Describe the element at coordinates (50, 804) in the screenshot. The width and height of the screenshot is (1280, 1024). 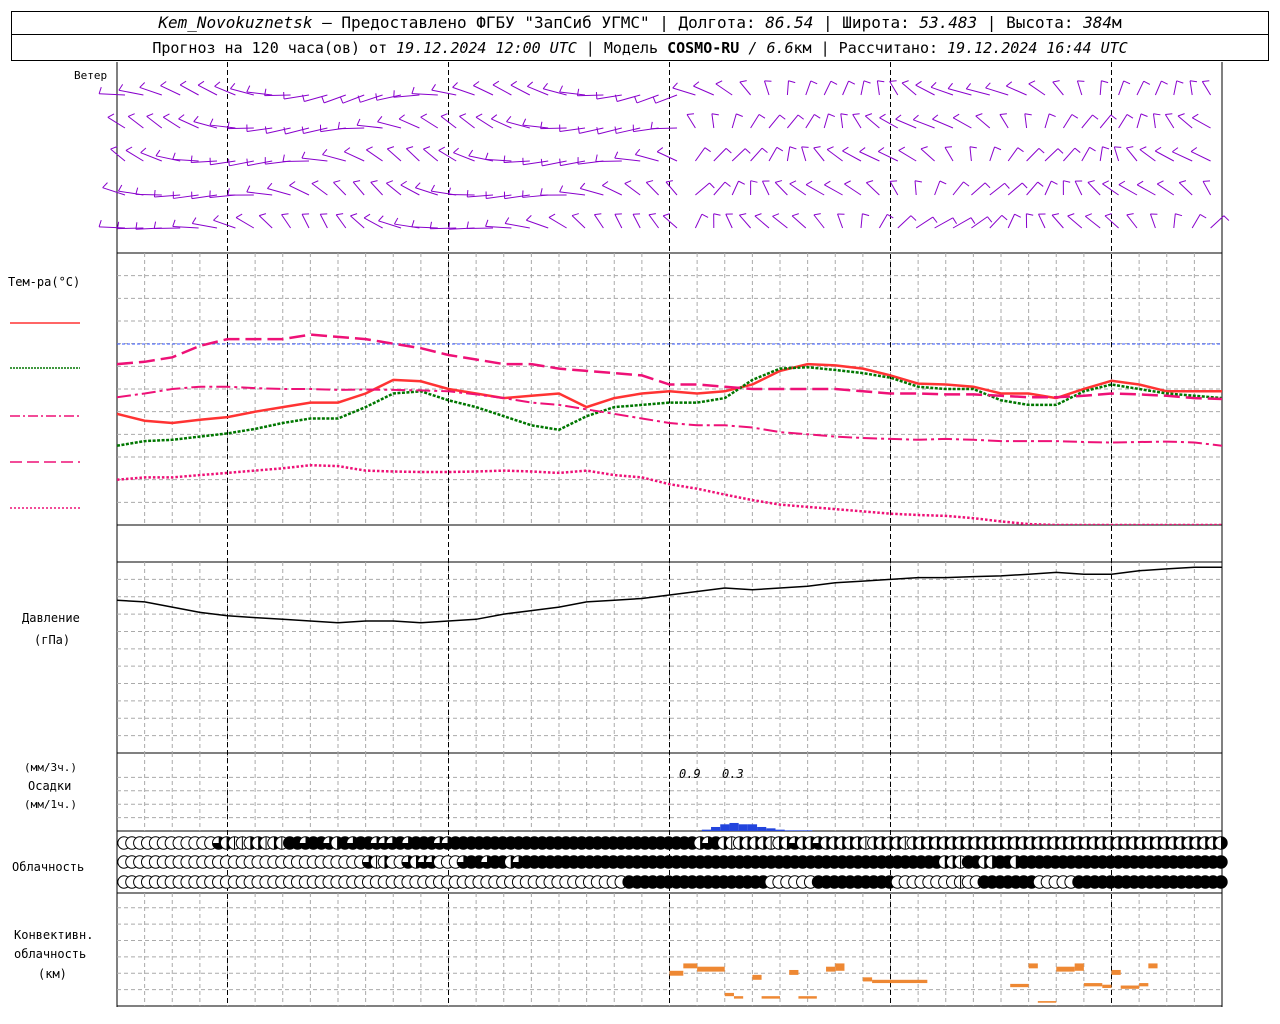
I see `precip-unit-1h: (мм/1ч.)` at that location.